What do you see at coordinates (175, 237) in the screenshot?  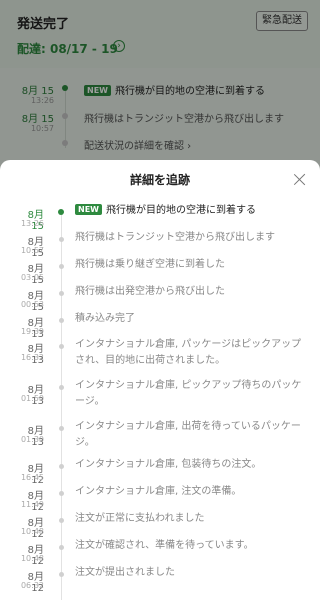 I see `event-text: 飛行機はトランジット空港から飛び出します` at bounding box center [175, 237].